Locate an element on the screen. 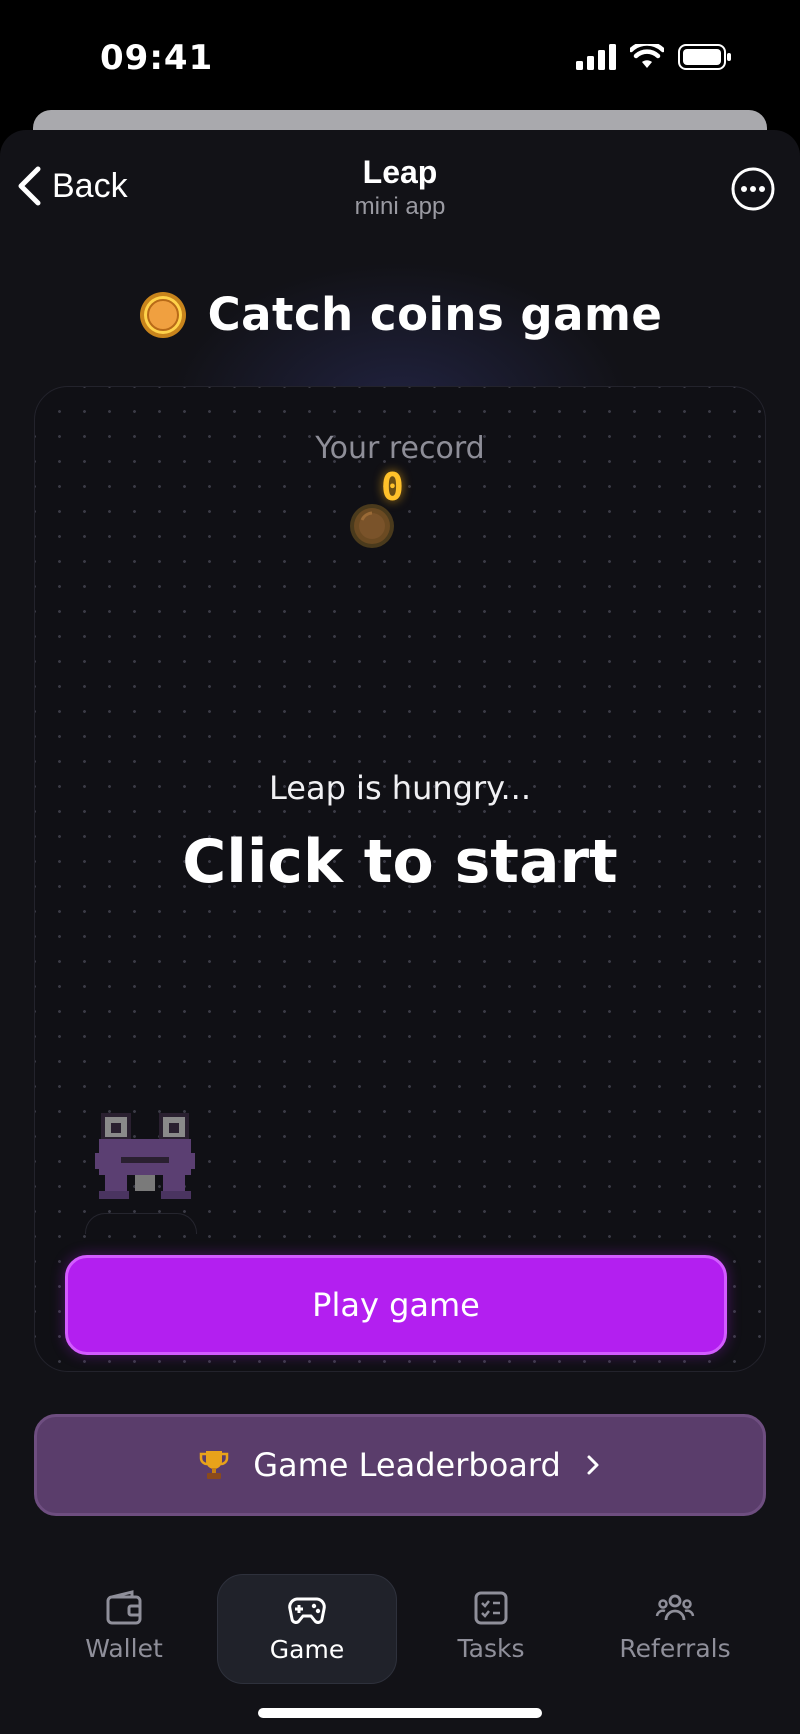 This screenshot has width=800, height=1734. tasks-icon is located at coordinates (491, 1608).